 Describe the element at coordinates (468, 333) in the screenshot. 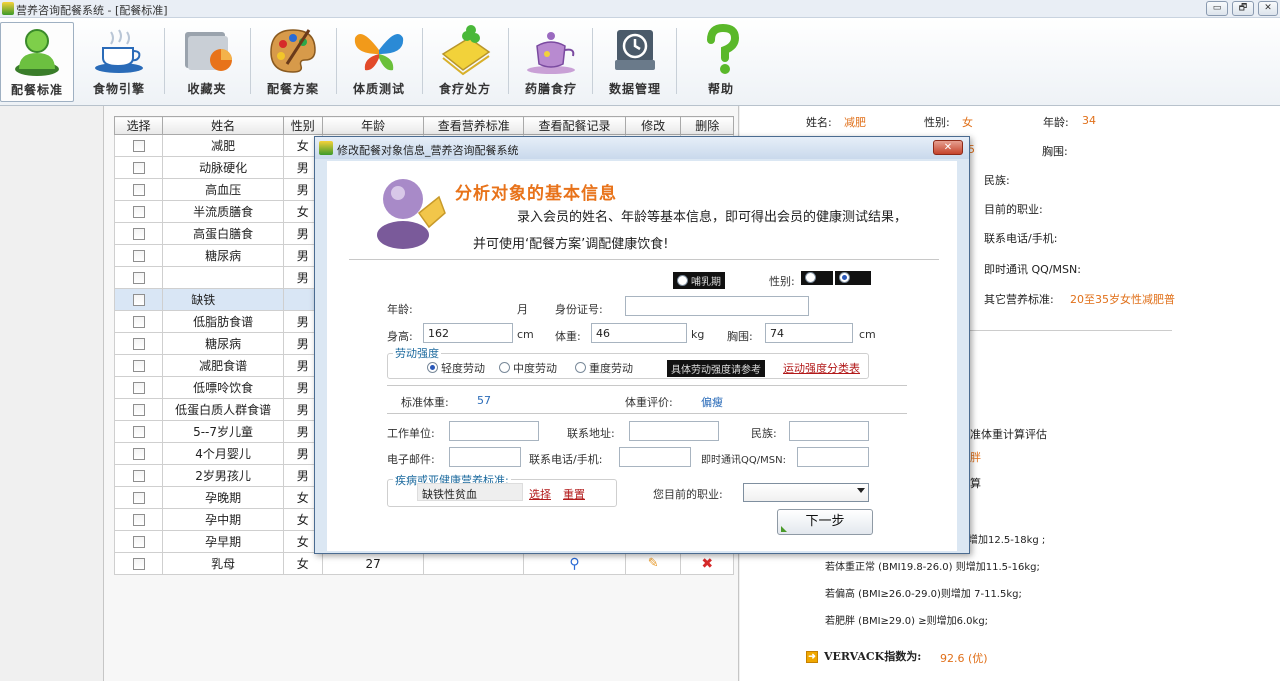

I see `height-input: 162` at that location.